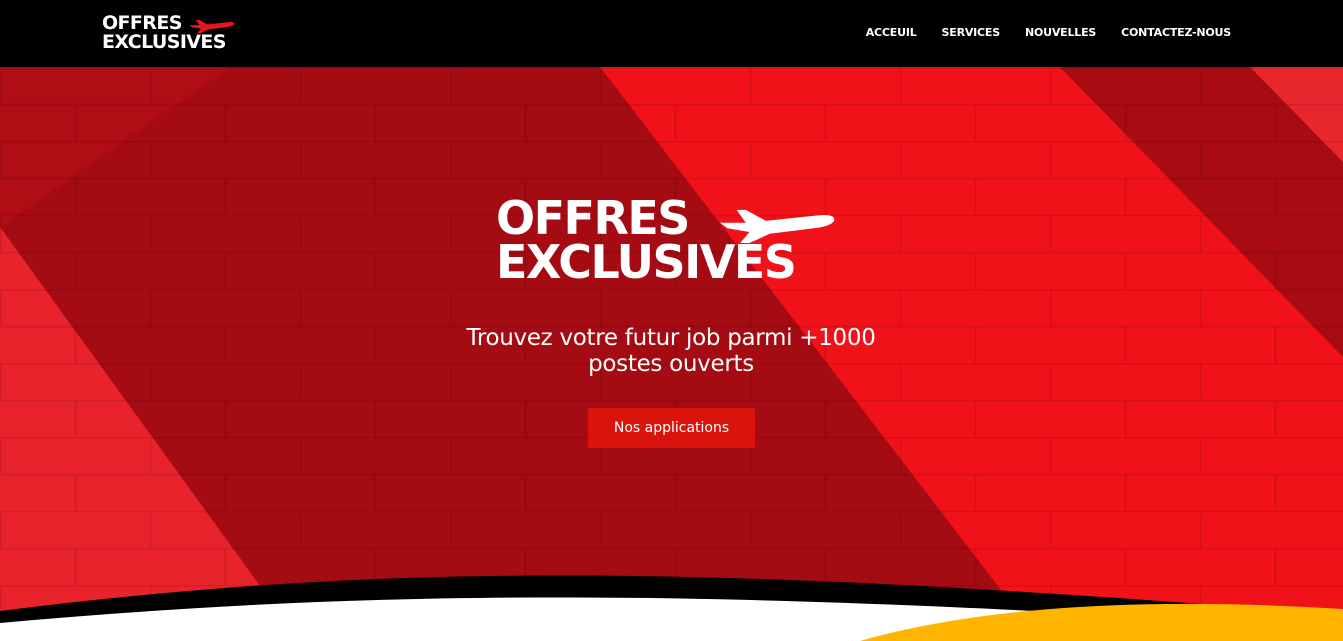 Image resolution: width=1343 pixels, height=641 pixels. I want to click on hero-tagline-line1: Trouvez votre futur job parmi +1000, so click(671, 338).